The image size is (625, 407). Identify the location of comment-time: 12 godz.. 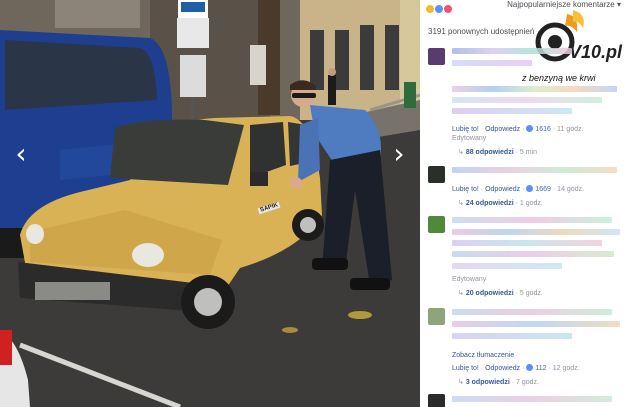
(566, 368).